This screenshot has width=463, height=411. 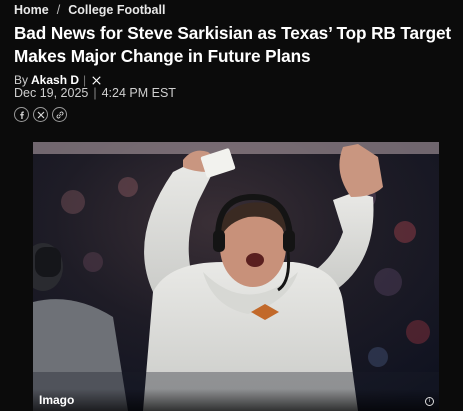 I want to click on breadcrumb: Home / College Football, so click(x=89, y=10).